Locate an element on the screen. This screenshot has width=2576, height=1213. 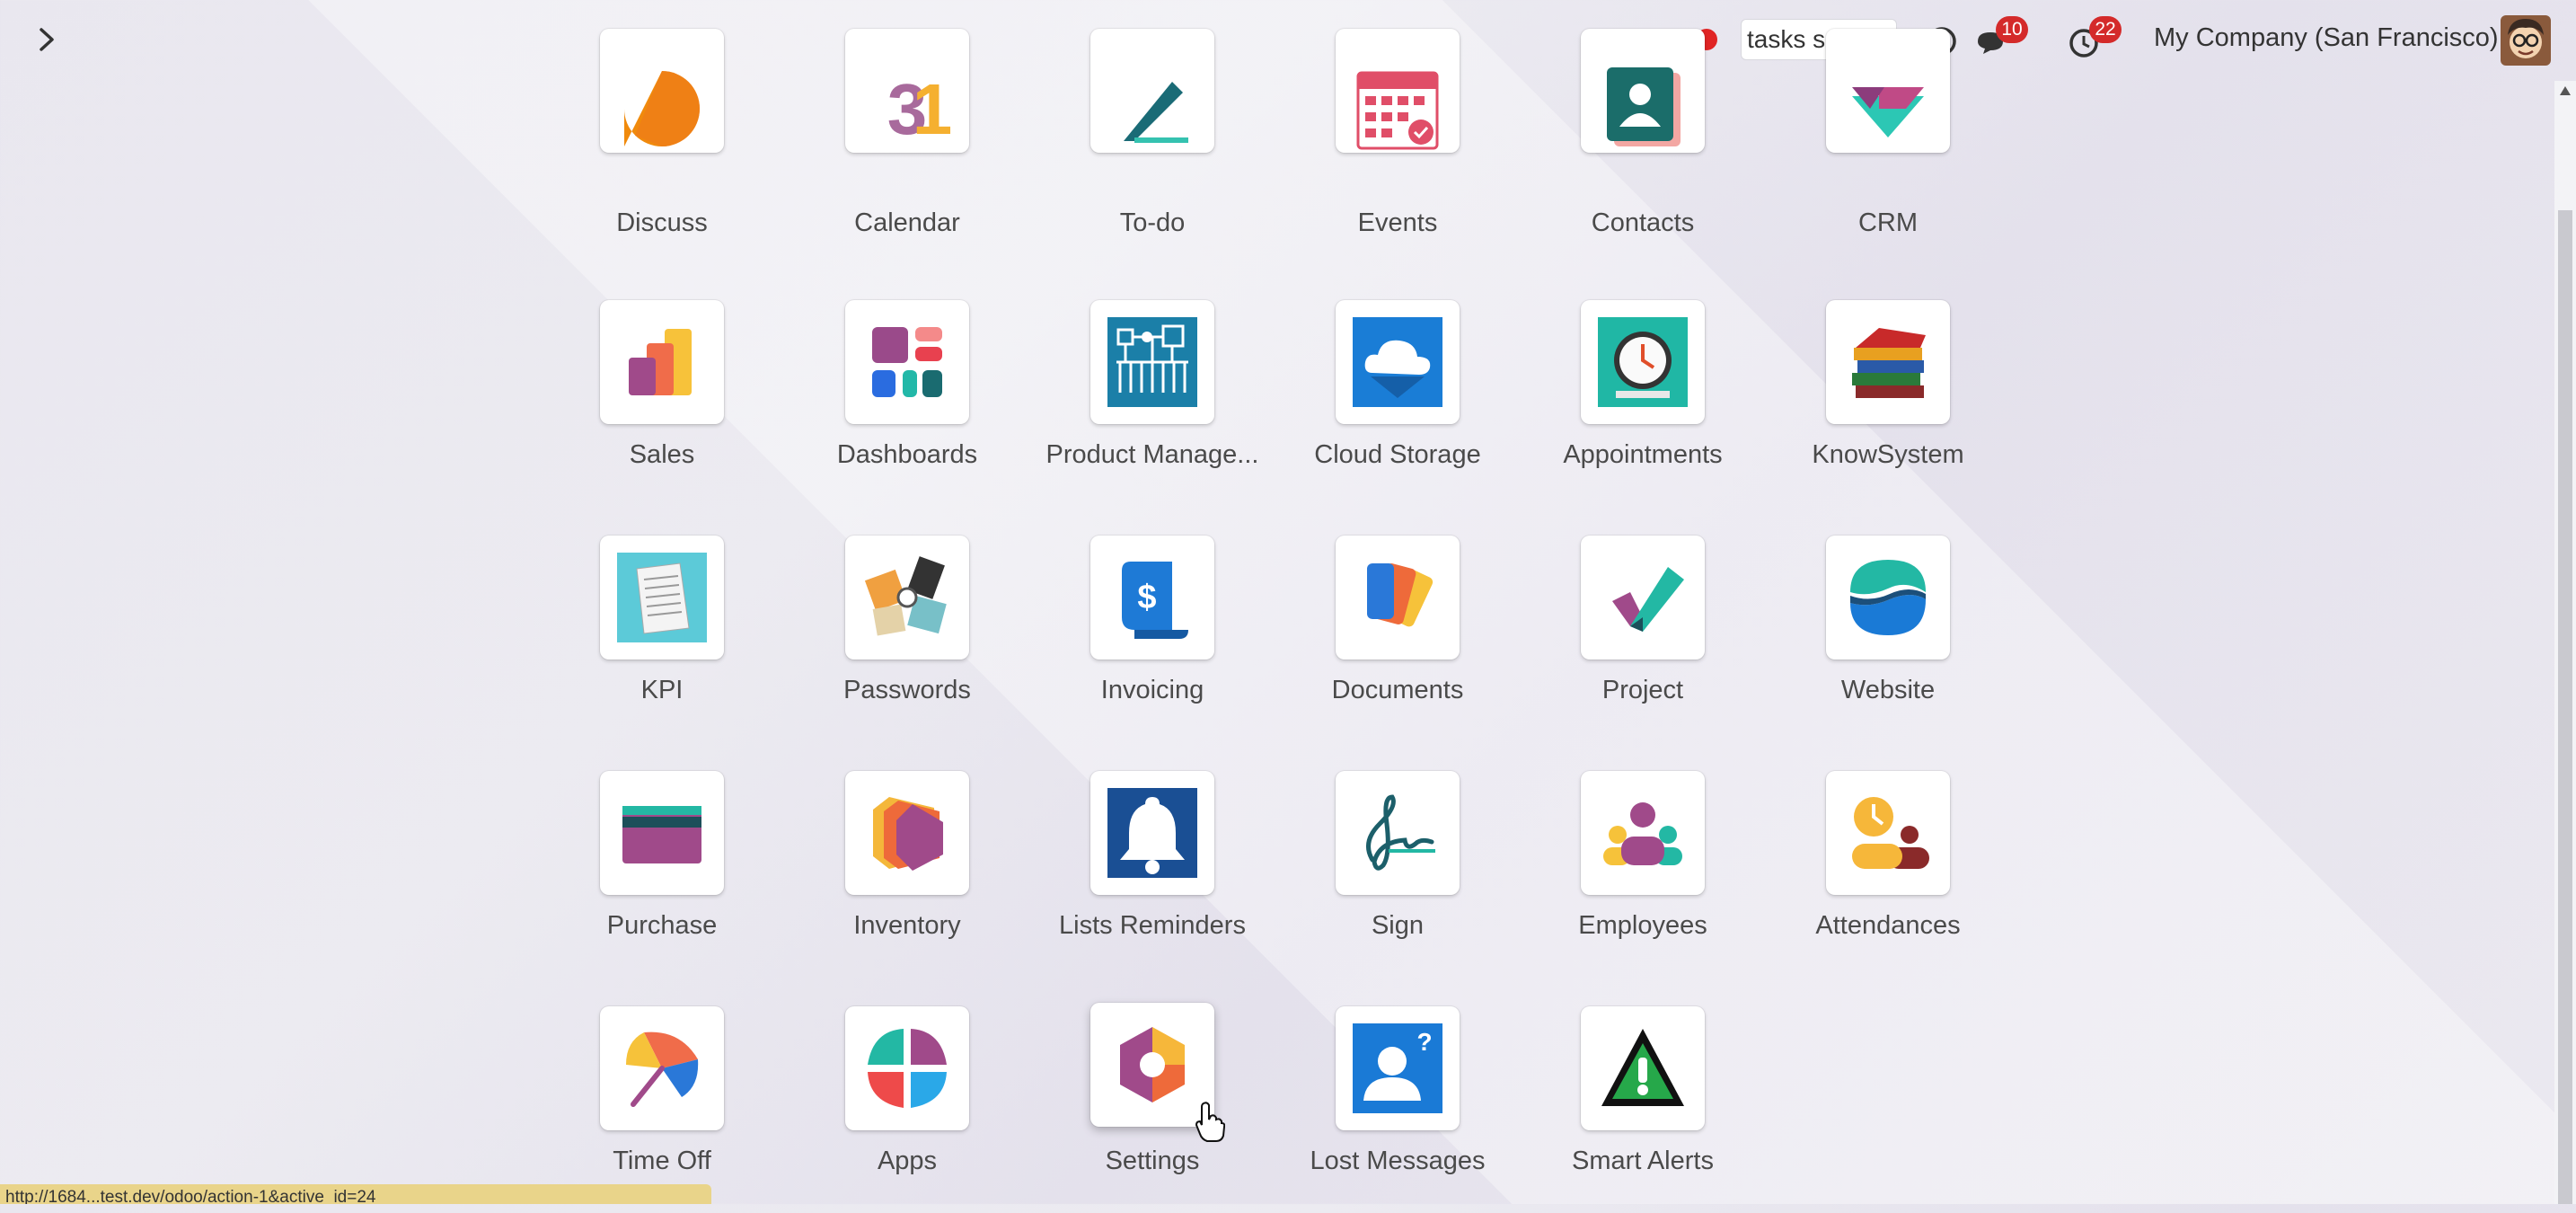
app-attendances: Attendances is located at coordinates (1888, 874).